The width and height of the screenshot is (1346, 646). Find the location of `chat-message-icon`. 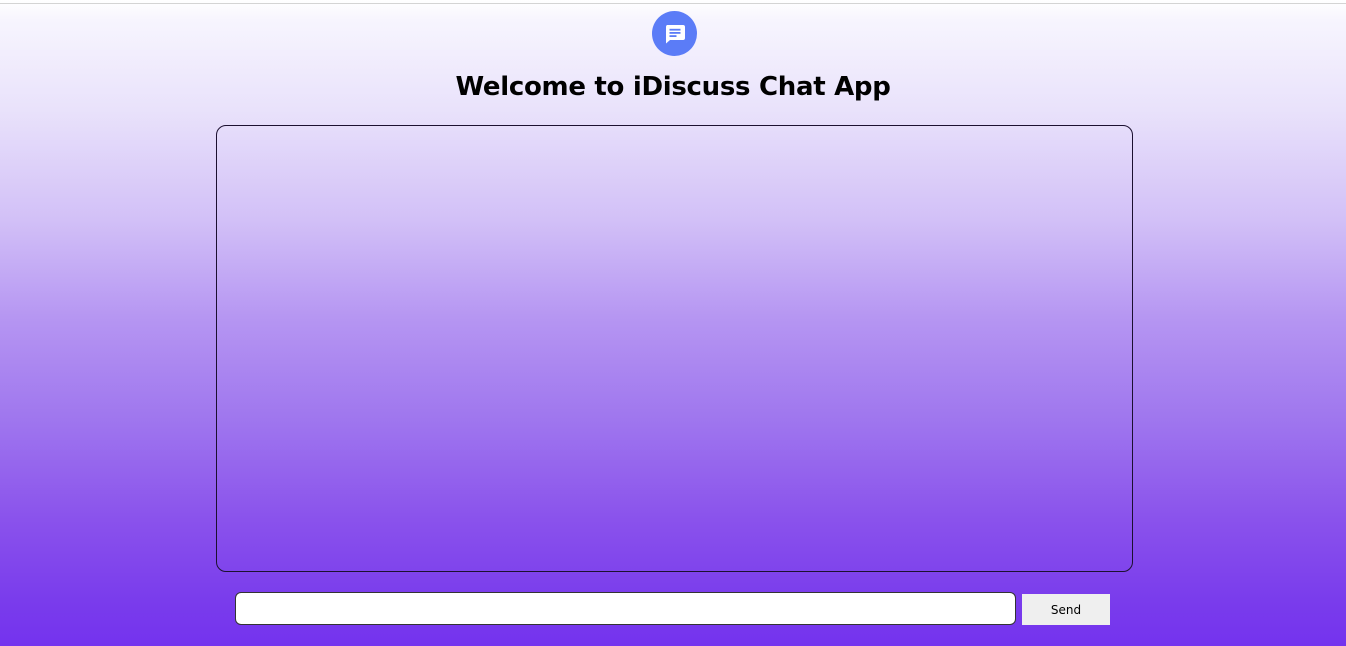

chat-message-icon is located at coordinates (675, 34).